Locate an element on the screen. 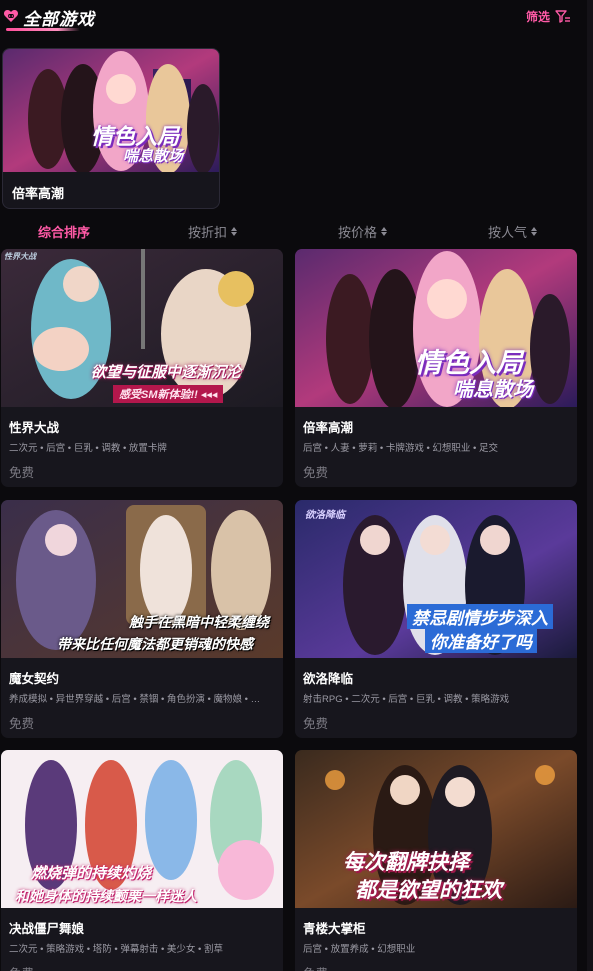 The image size is (593, 971). page-header: 全部游戏 筛选 is located at coordinates (293, 18).